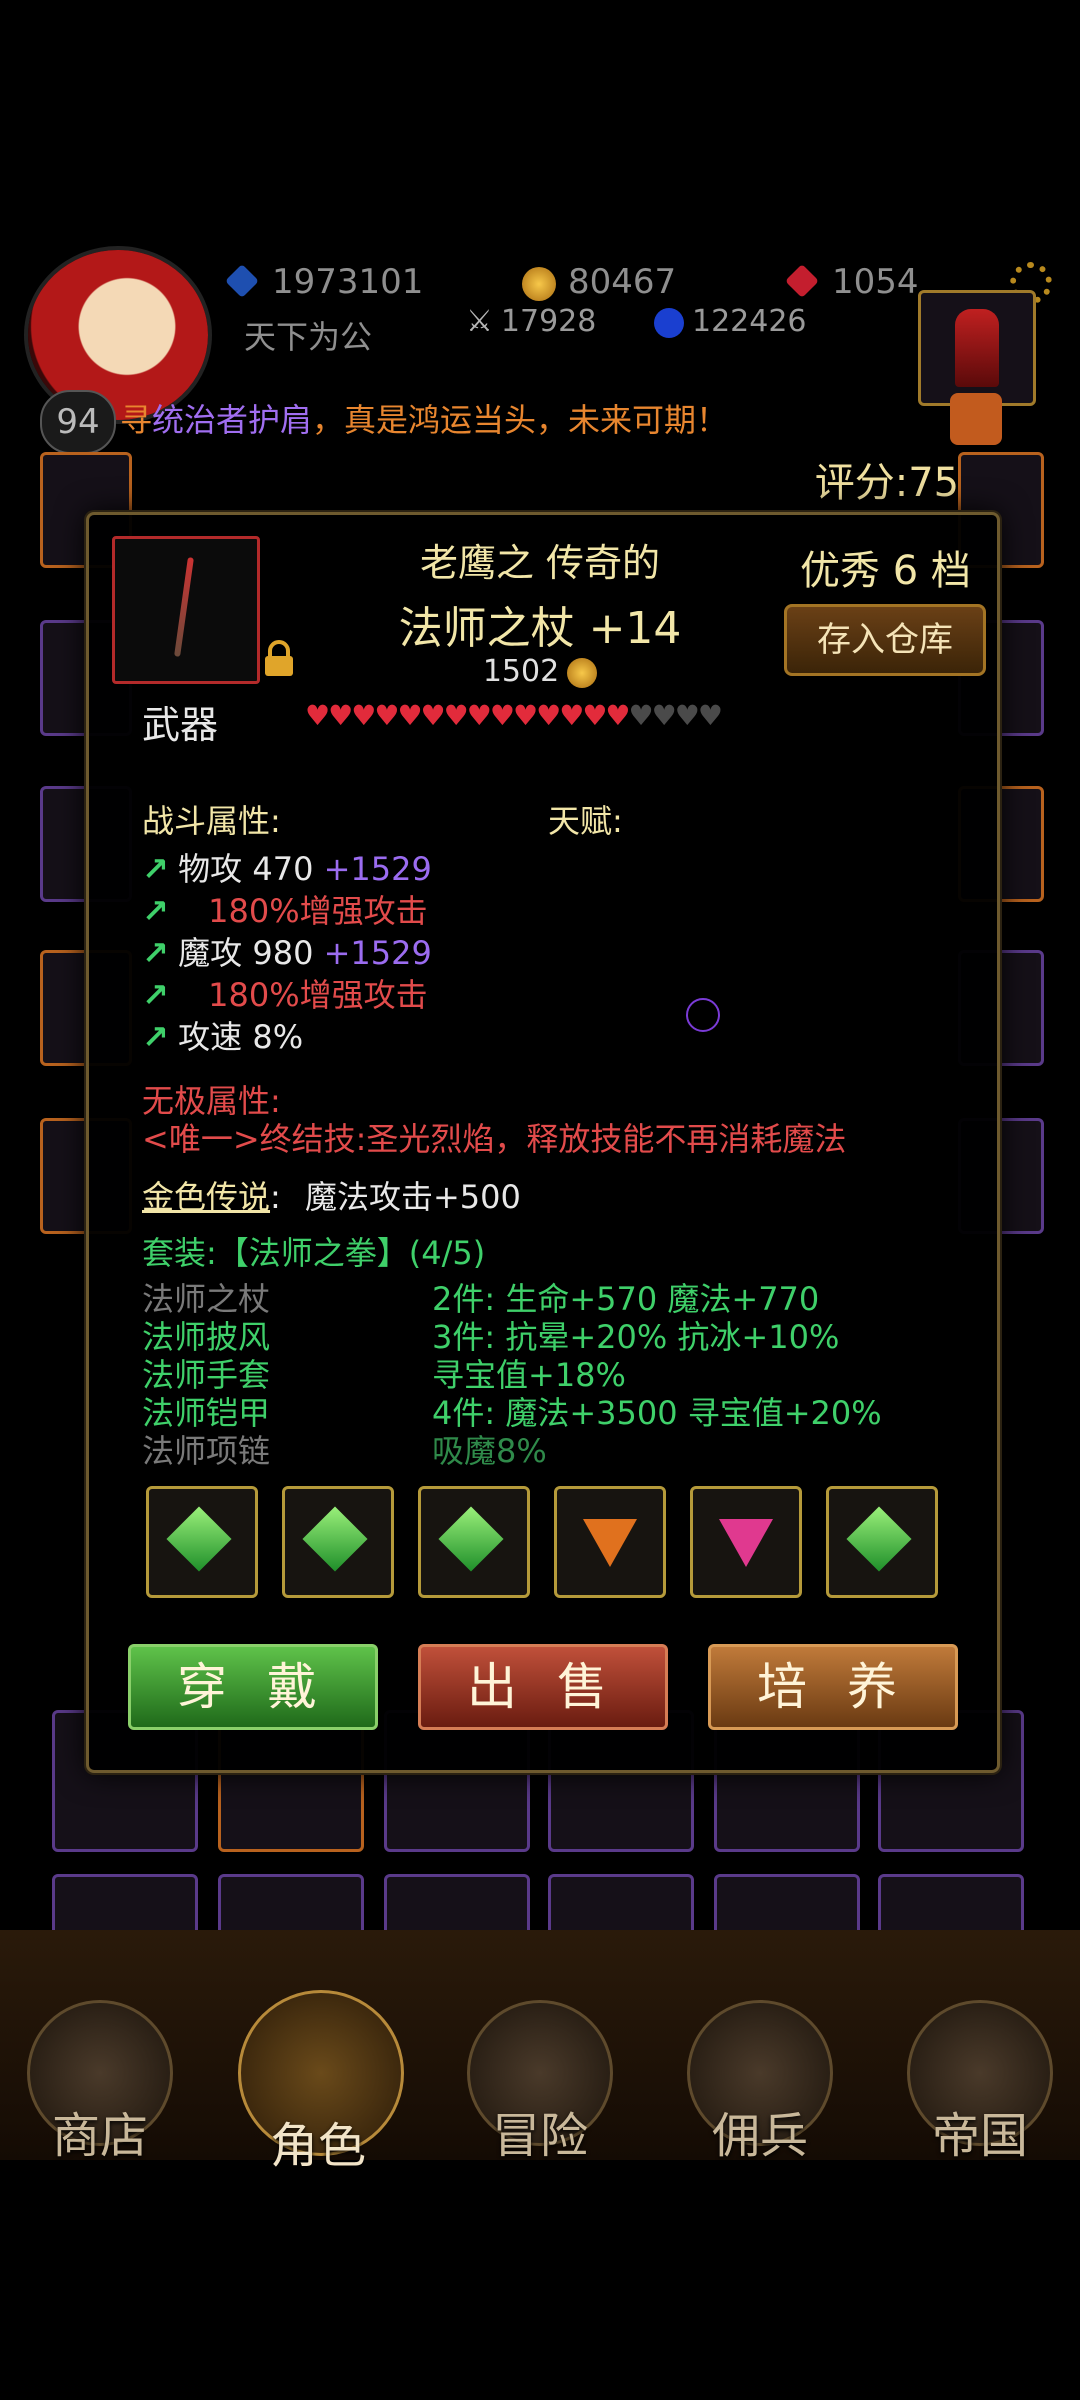 The width and height of the screenshot is (1080, 2400). What do you see at coordinates (180, 725) in the screenshot?
I see `item-type: 武器` at bounding box center [180, 725].